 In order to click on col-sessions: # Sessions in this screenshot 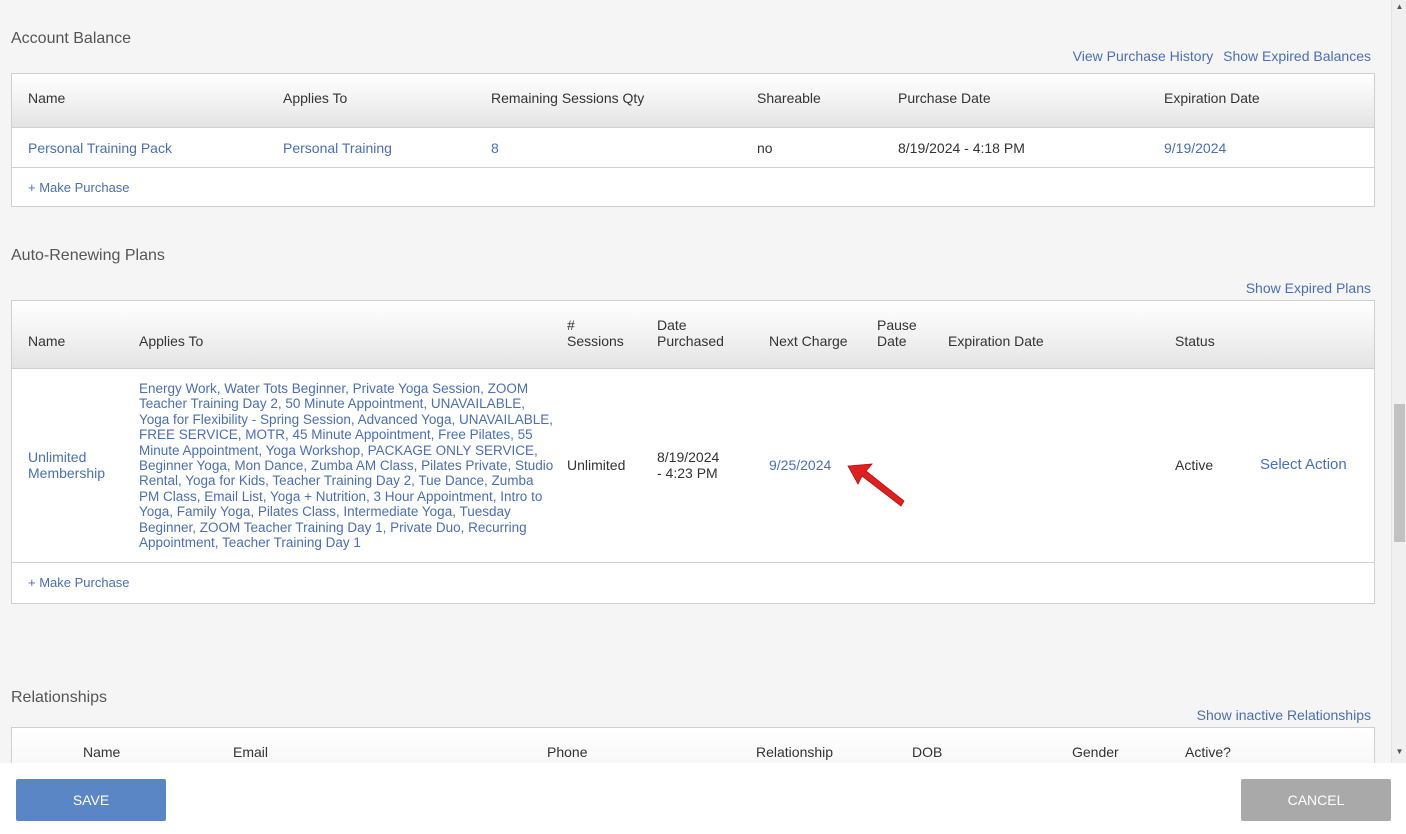, I will do `click(595, 333)`.